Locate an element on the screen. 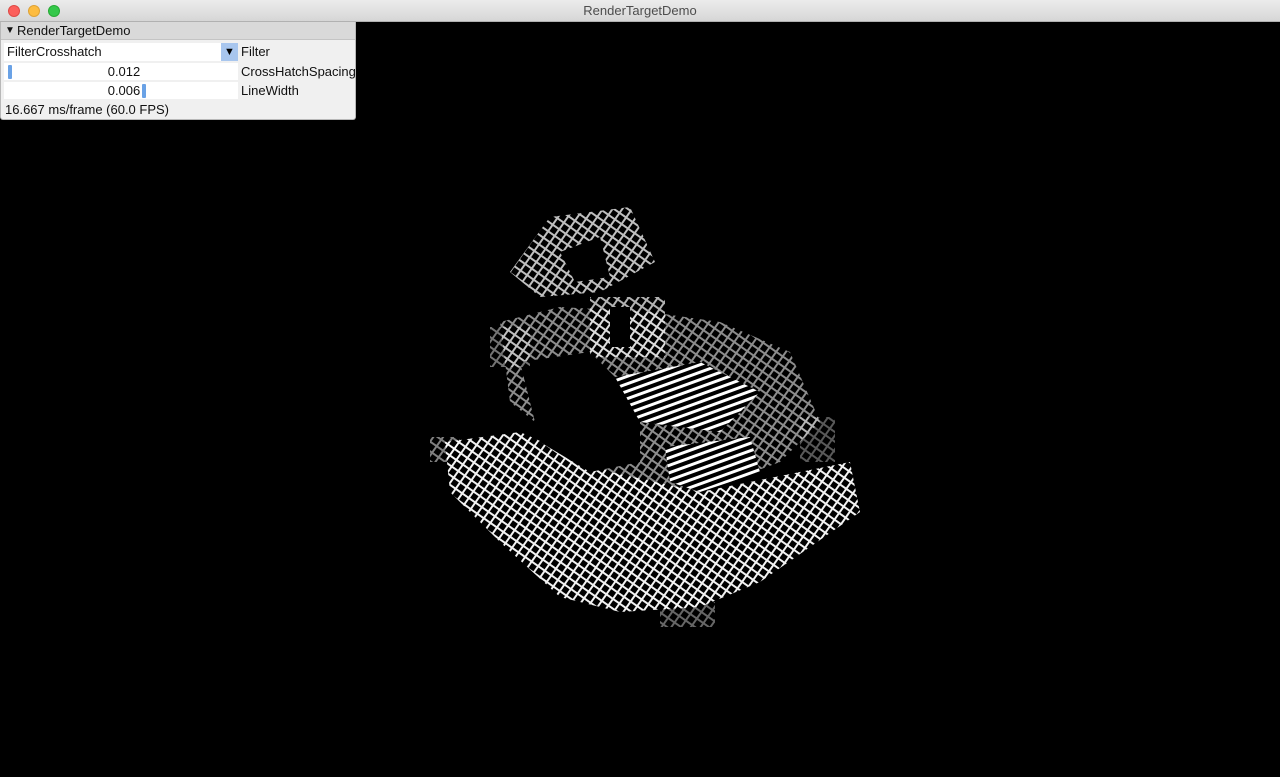  crosshatch-spacing-label: CrossHatchSpacing is located at coordinates (298, 71).